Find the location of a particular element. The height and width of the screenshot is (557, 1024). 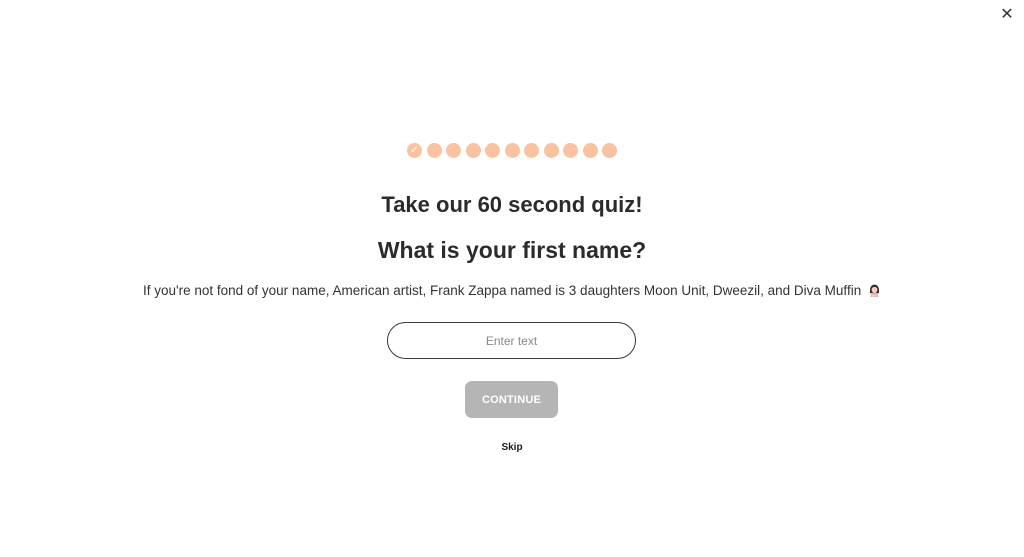

quiz-title: Take our 60 second quiz! is located at coordinates (512, 204).